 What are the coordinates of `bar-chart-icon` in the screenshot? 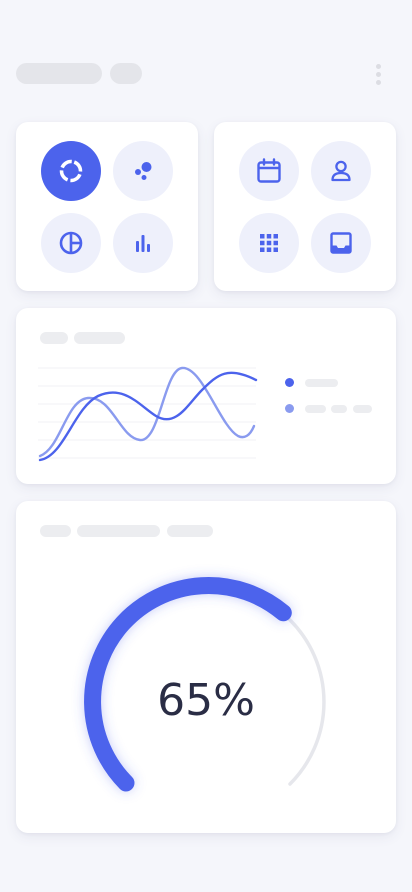 It's located at (143, 243).